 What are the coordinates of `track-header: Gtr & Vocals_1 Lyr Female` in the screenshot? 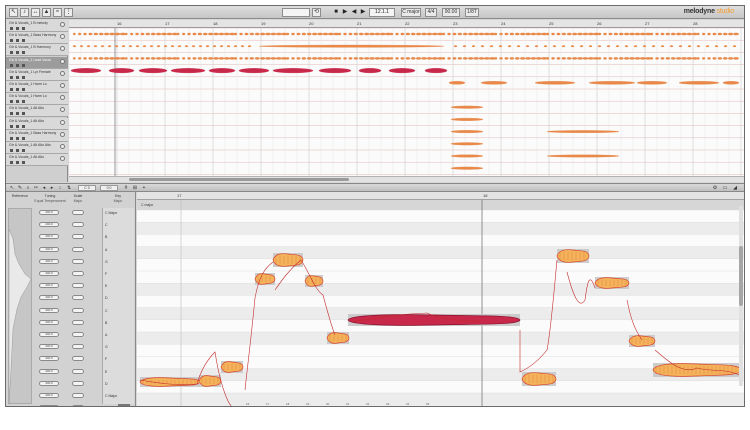 It's located at (37, 74).